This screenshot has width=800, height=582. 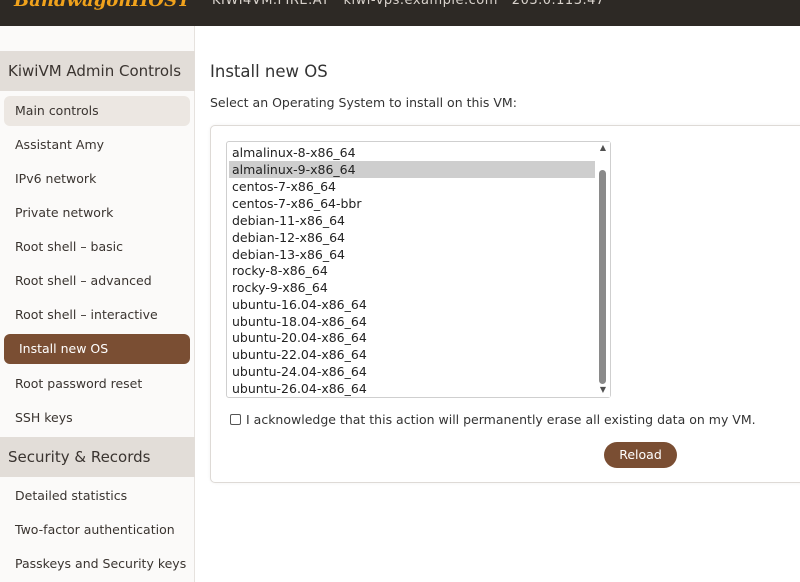 I want to click on sidebar-item-root-shell-interactive: Root shell – interactive, so click(x=97, y=315).